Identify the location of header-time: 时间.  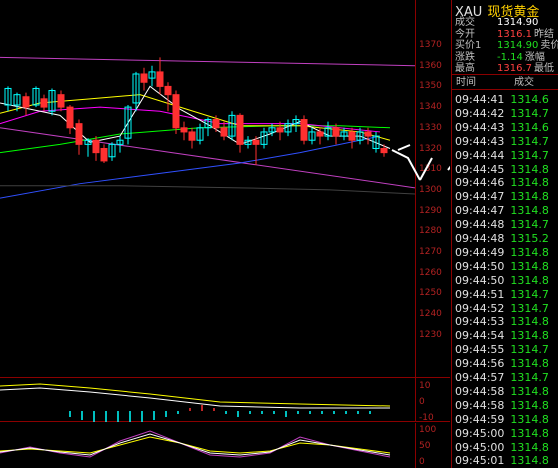
(466, 82).